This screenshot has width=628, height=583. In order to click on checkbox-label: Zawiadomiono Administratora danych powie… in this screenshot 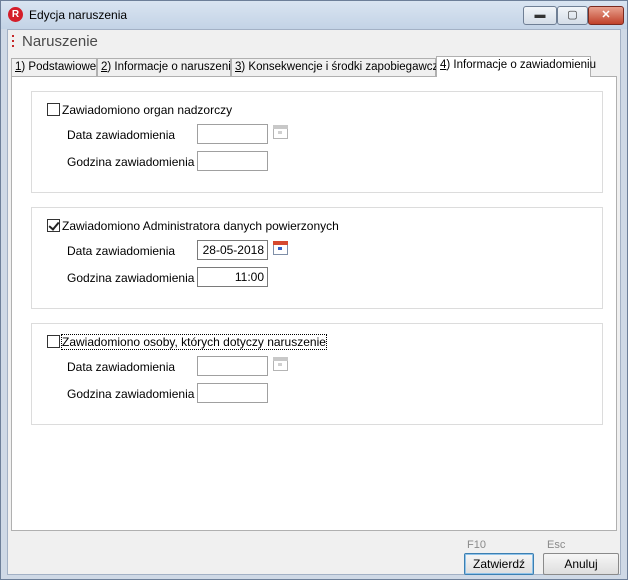, I will do `click(200, 226)`.